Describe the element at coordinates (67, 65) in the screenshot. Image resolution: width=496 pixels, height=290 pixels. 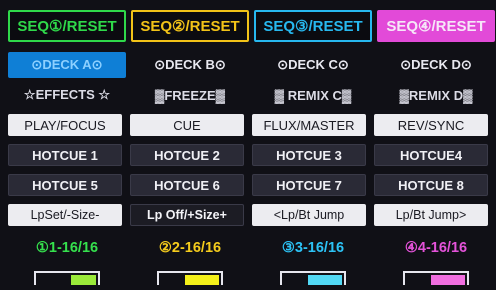
I see `deck-a-button: ⊙DECK A⊙` at that location.